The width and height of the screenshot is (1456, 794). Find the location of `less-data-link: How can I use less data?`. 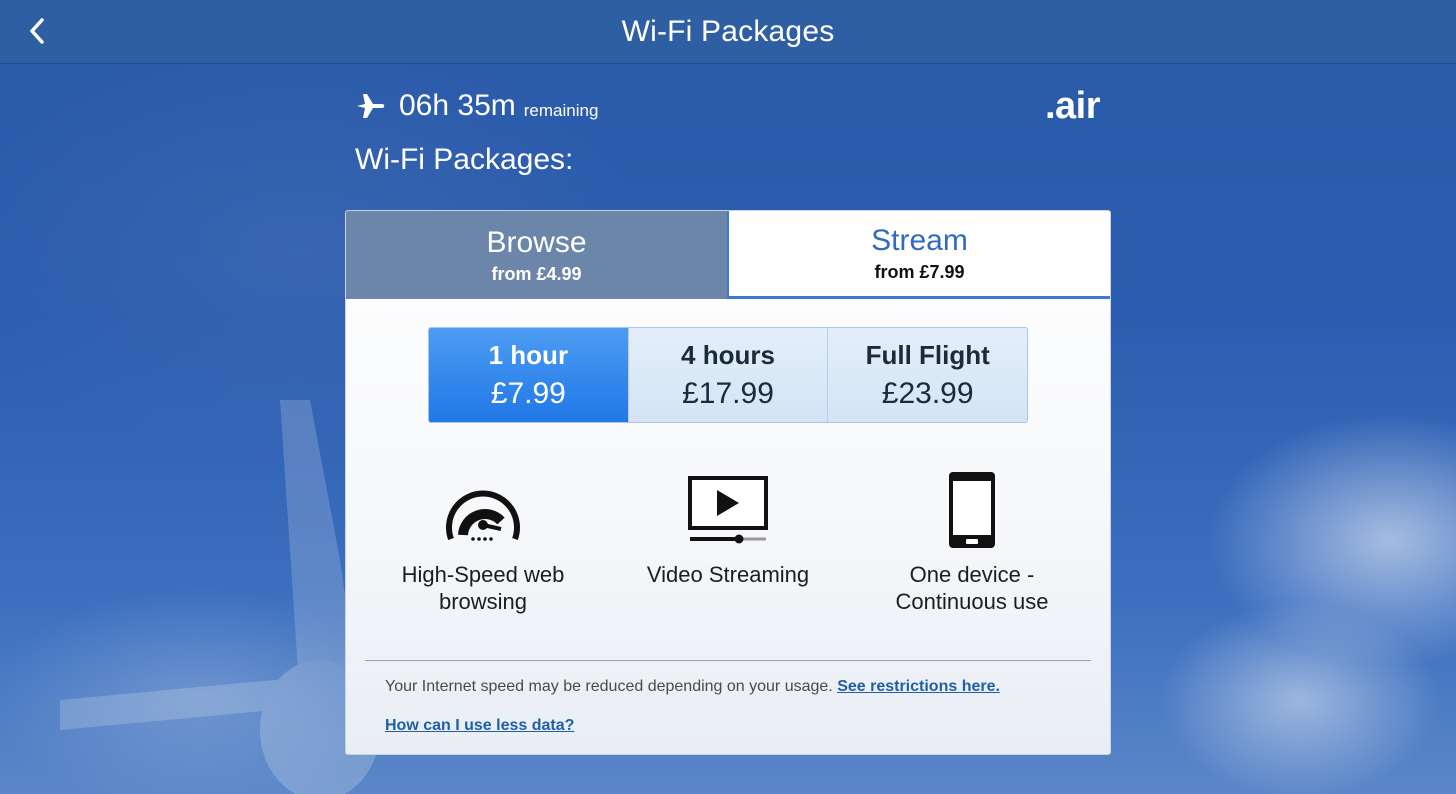

less-data-link: How can I use less data? is located at coordinates (479, 726).